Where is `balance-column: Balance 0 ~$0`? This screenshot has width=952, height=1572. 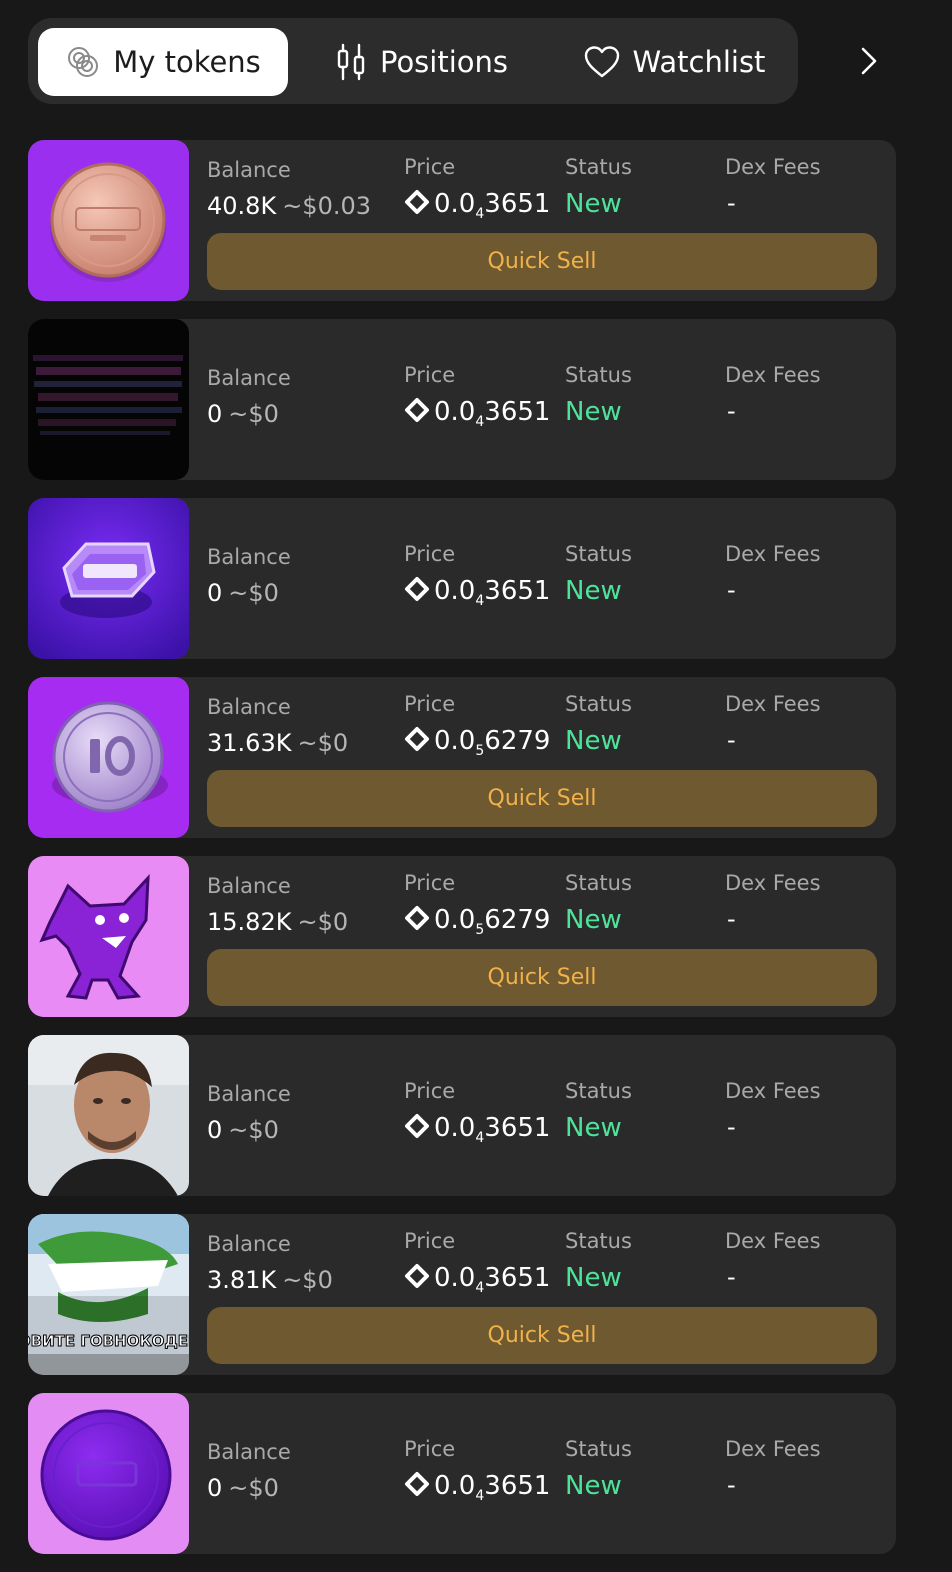 balance-column: Balance 0 ~$0 is located at coordinates (249, 1471).